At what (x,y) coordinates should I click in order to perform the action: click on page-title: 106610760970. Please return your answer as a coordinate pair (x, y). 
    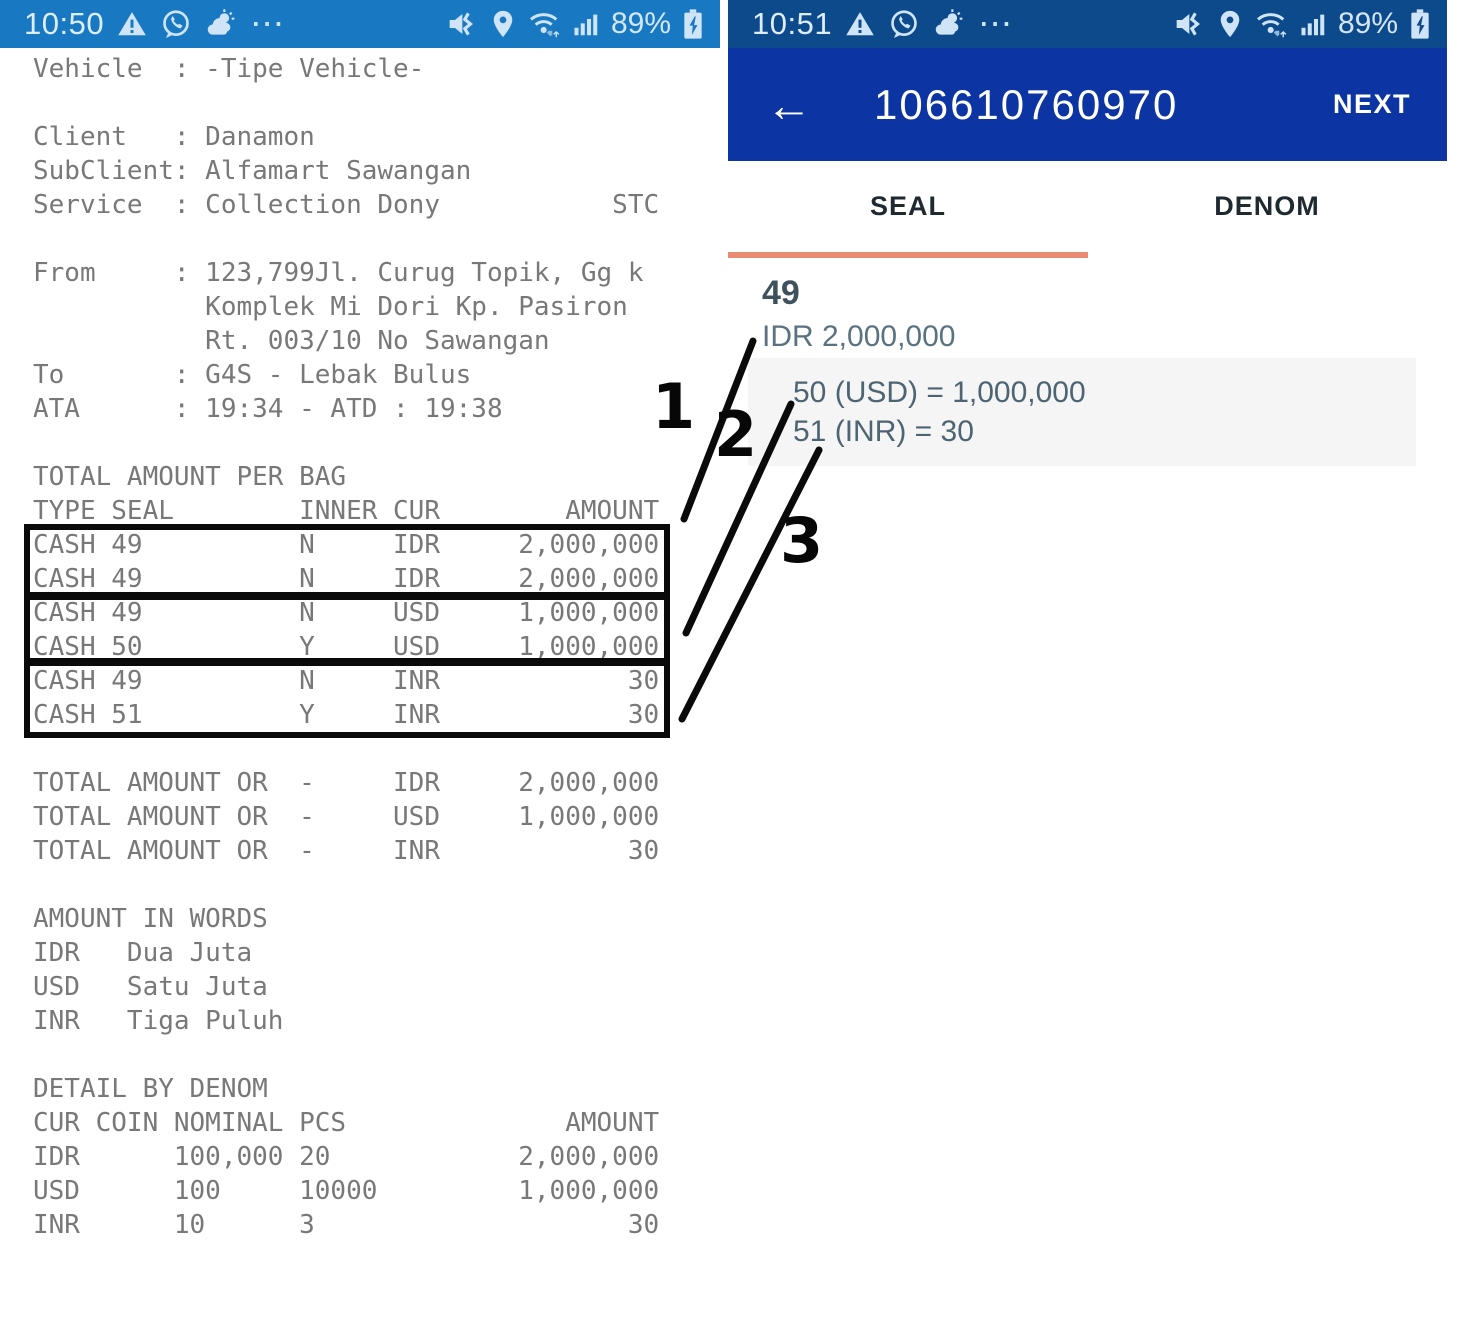
    Looking at the image, I should click on (1026, 104).